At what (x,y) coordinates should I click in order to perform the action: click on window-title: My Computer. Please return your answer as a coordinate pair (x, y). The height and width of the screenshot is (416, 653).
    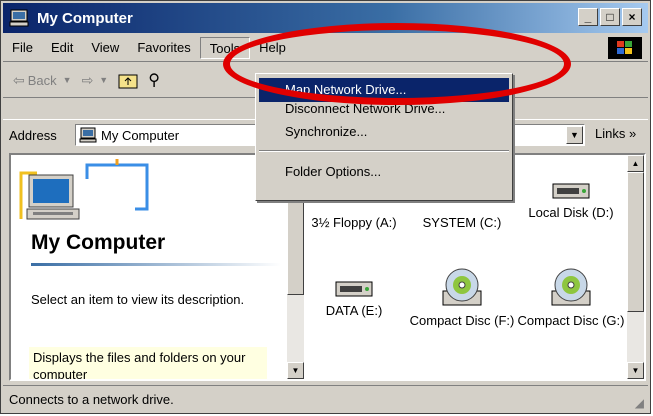
    Looking at the image, I should click on (85, 18).